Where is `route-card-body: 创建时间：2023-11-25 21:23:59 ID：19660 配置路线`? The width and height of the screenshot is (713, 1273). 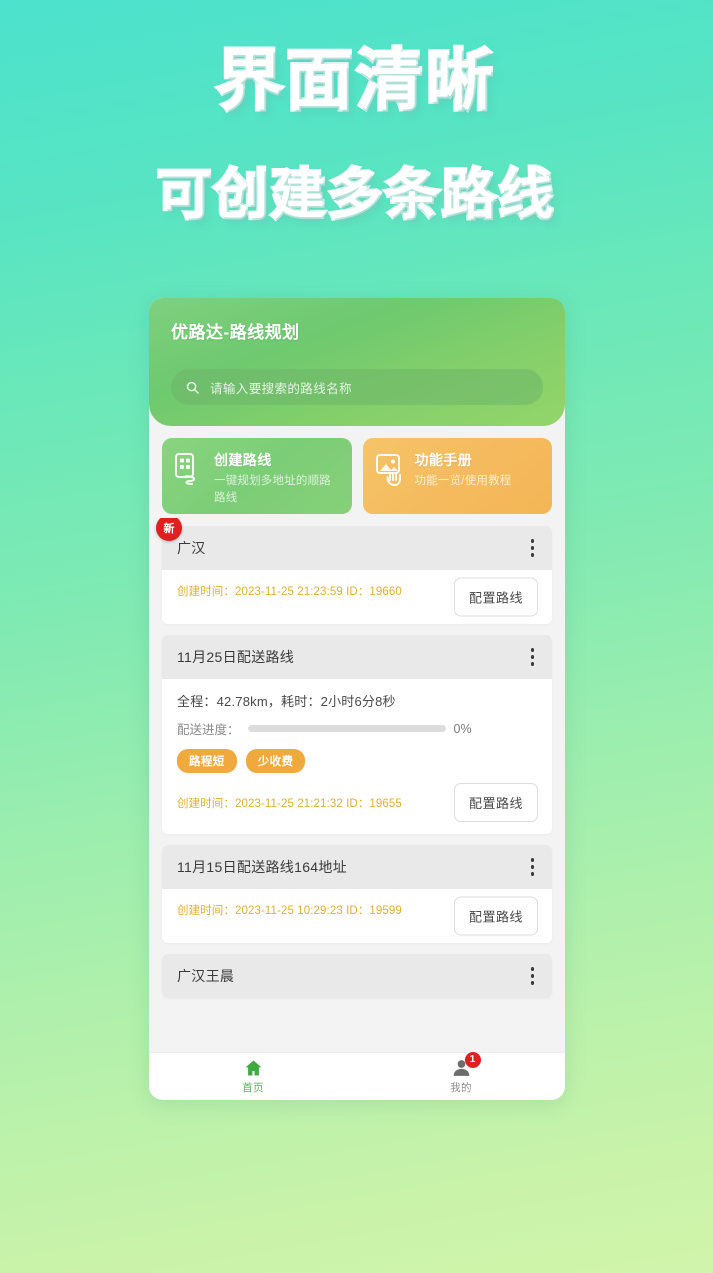 route-card-body: 创建时间：2023-11-25 21:23:59 ID：19660 配置路线 is located at coordinates (357, 597).